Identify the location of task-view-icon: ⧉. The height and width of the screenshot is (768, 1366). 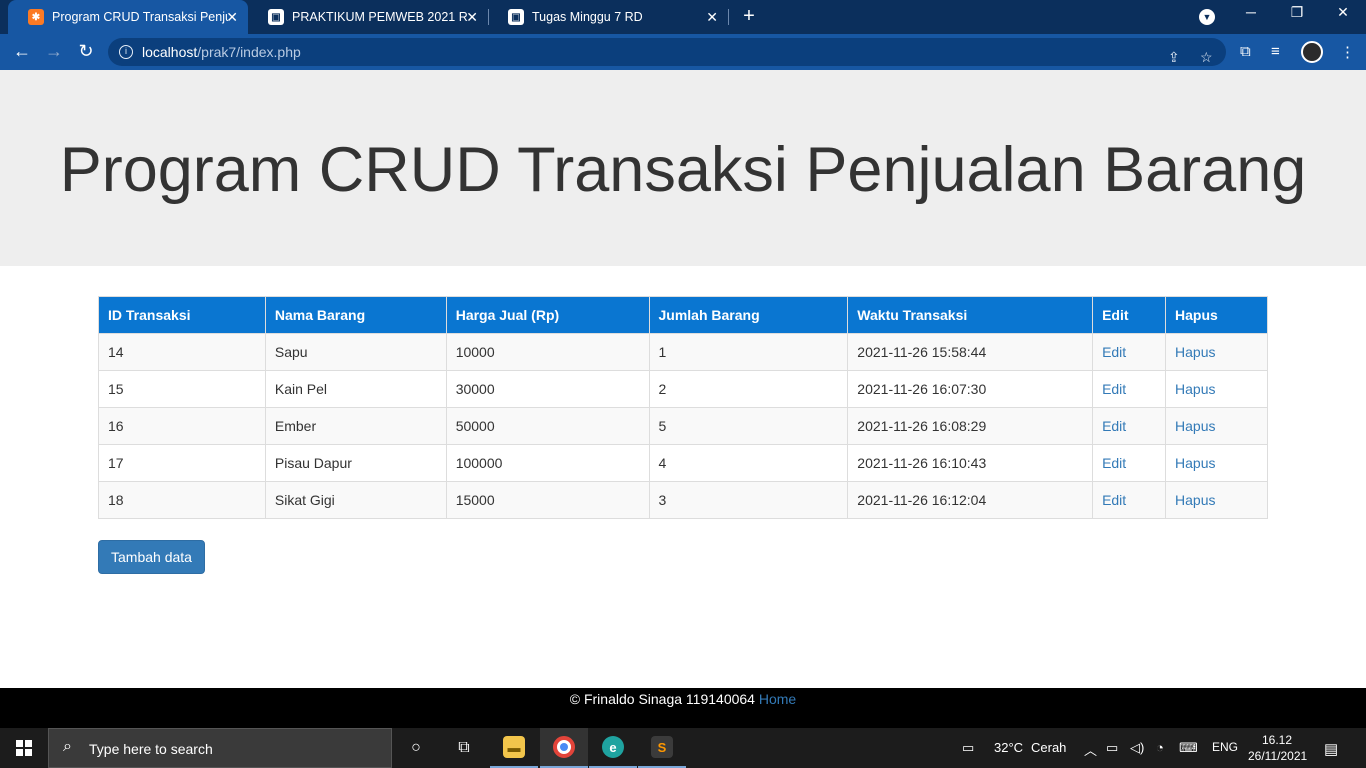
(464, 748).